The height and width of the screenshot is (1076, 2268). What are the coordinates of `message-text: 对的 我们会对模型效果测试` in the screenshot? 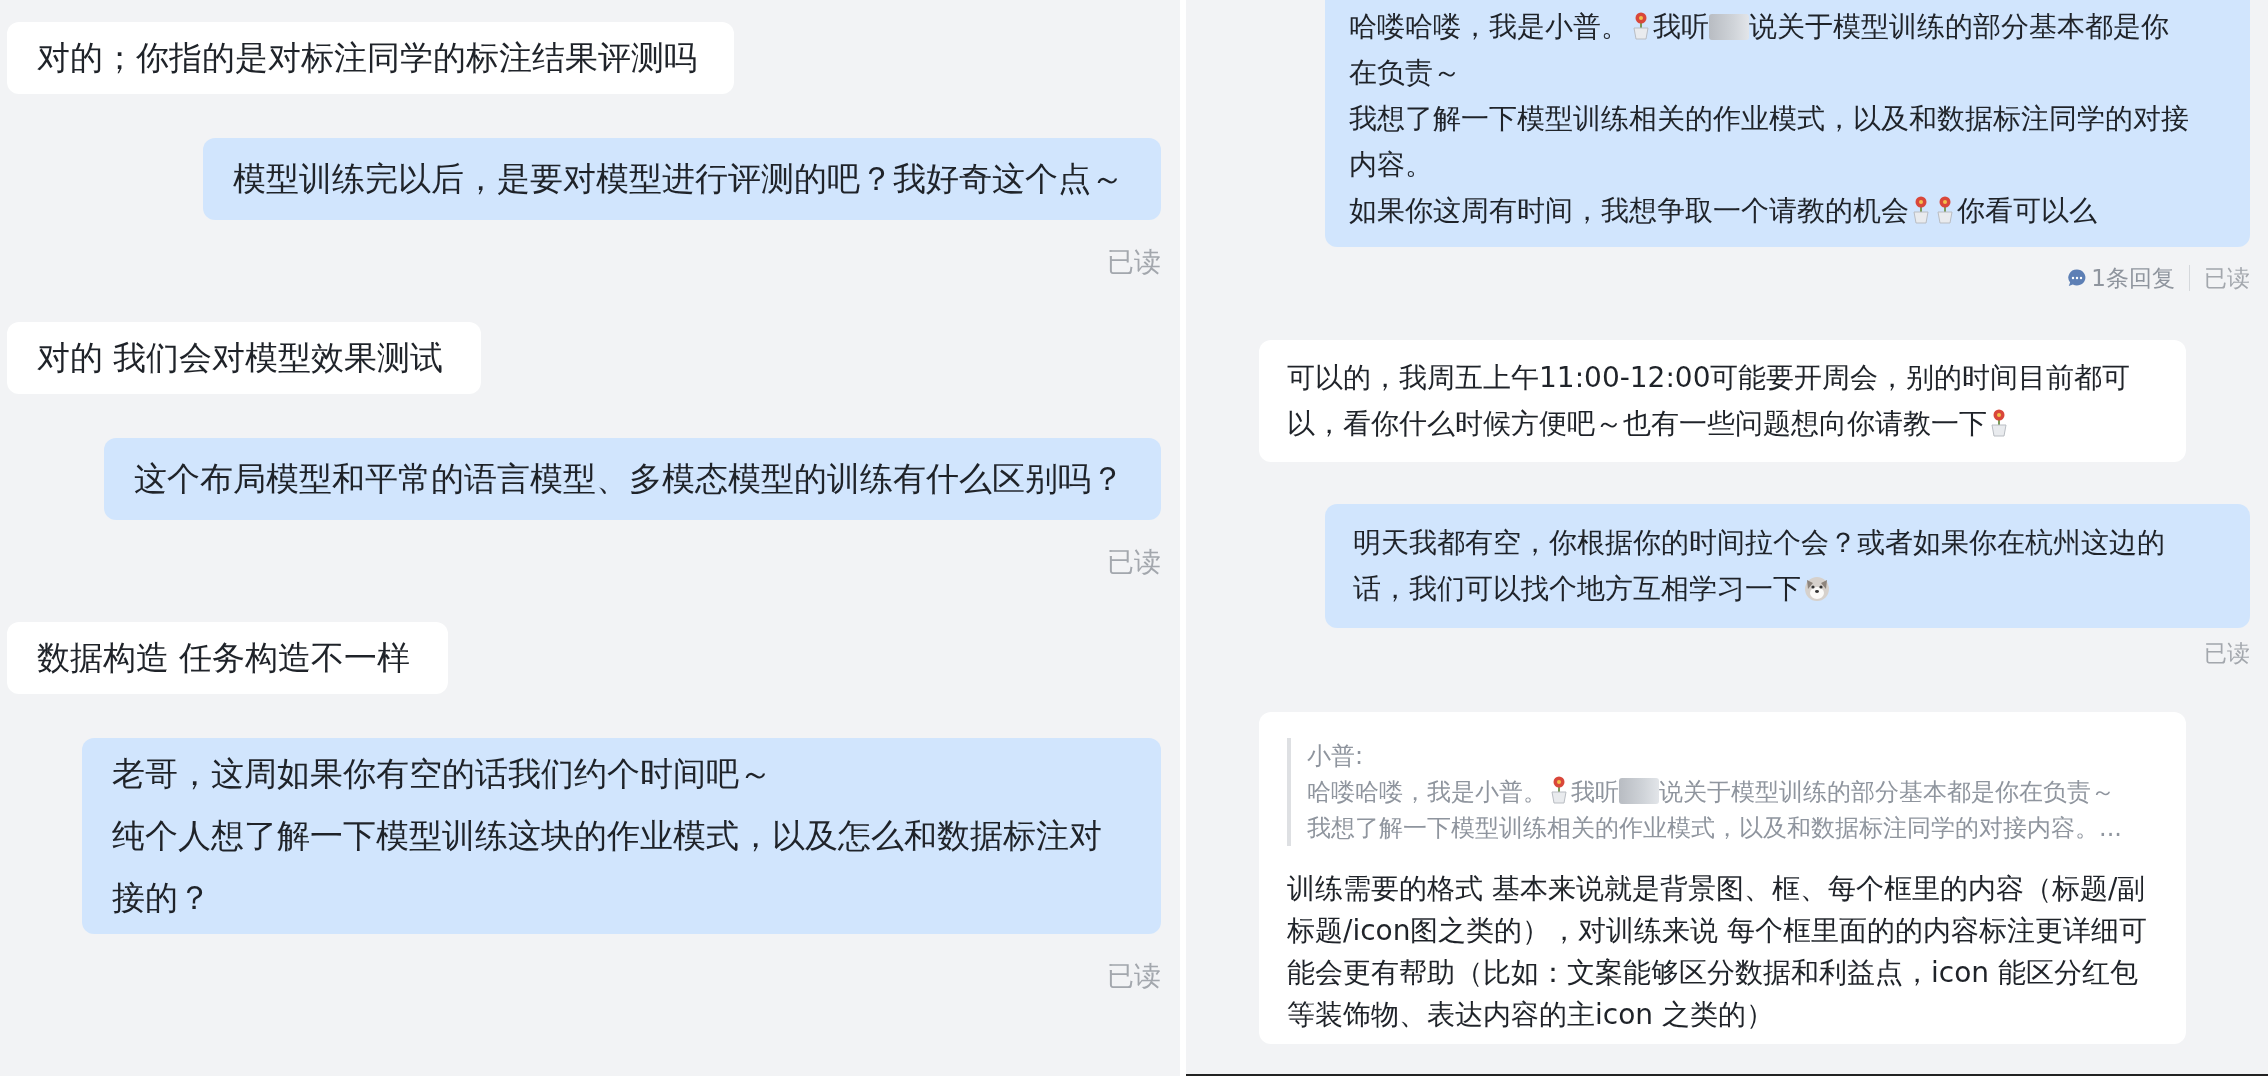 It's located at (240, 357).